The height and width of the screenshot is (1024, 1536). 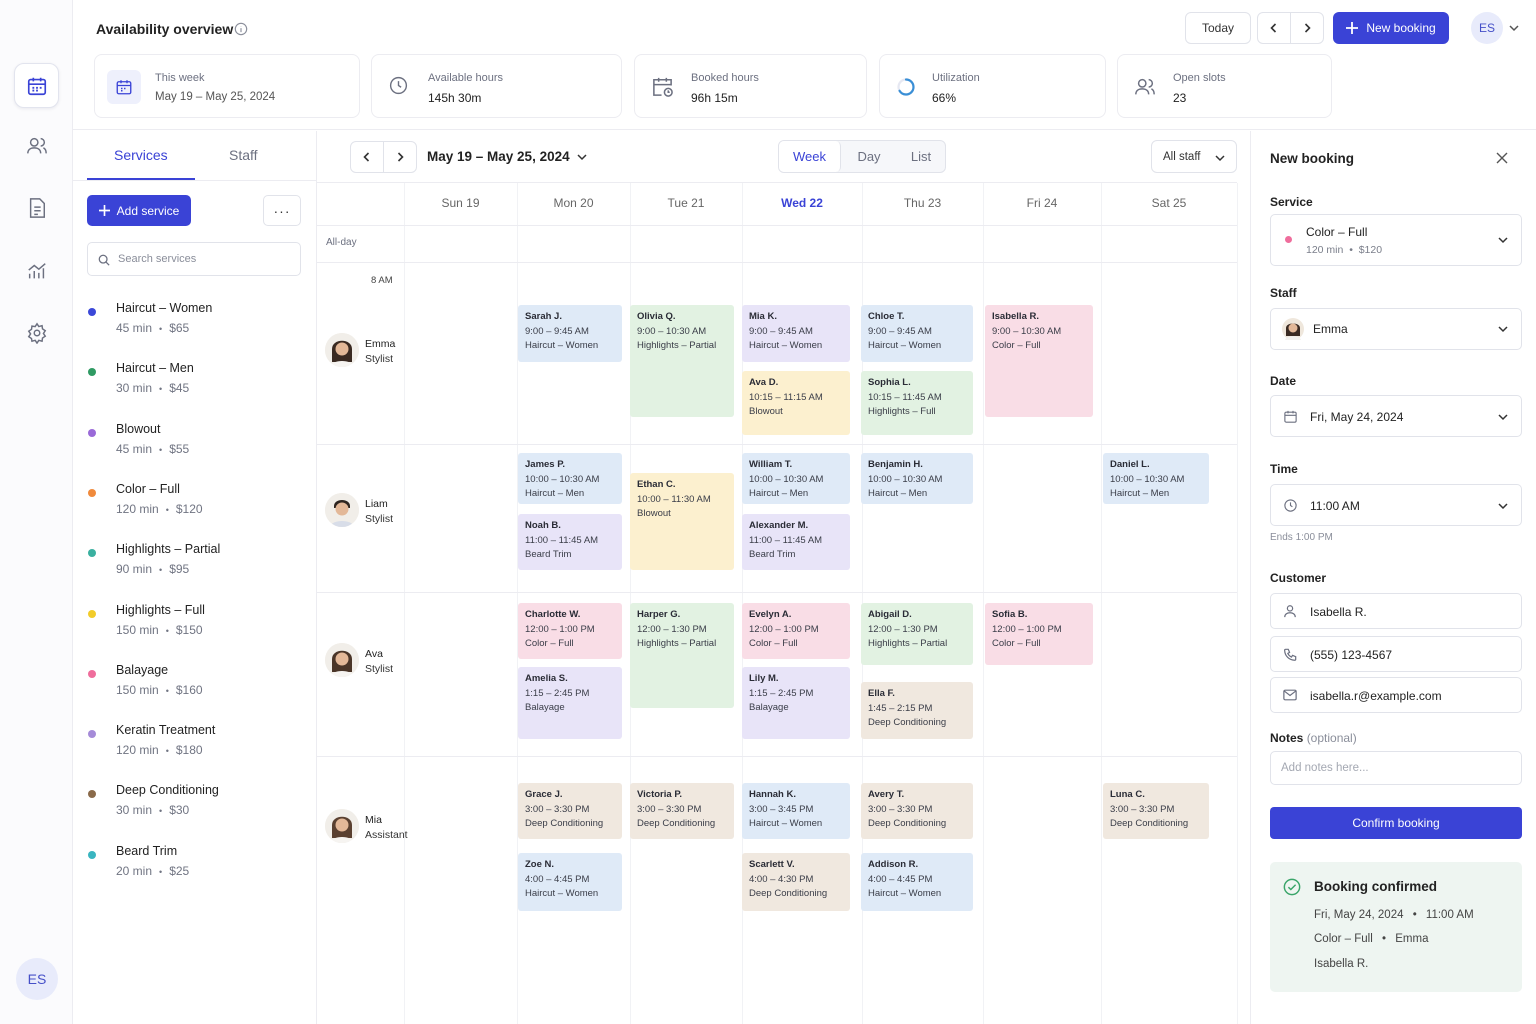 I want to click on staff-filter-select: All staff, so click(x=1194, y=156).